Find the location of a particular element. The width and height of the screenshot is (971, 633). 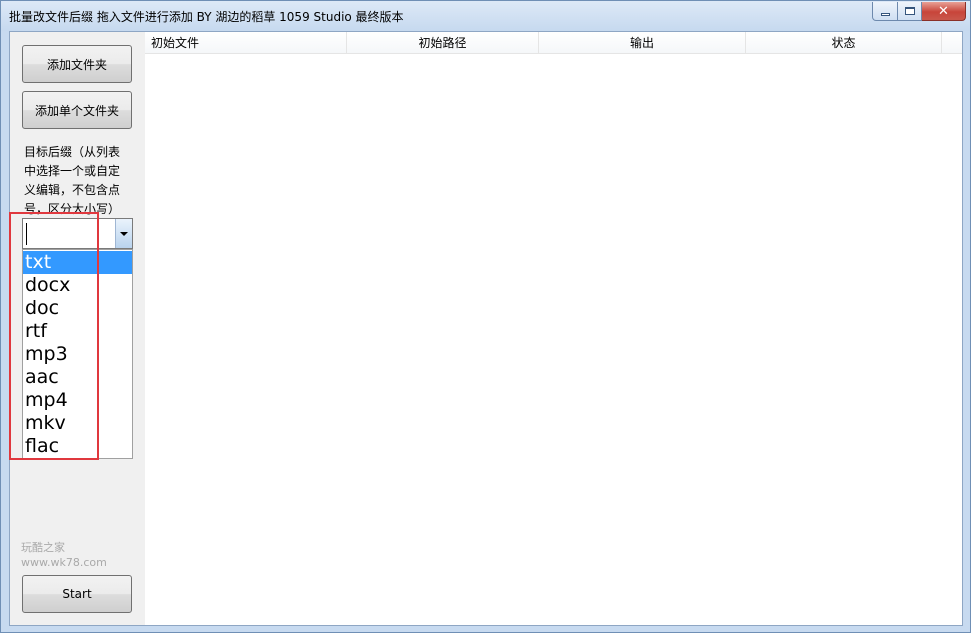

maximize-button is located at coordinates (910, 11).